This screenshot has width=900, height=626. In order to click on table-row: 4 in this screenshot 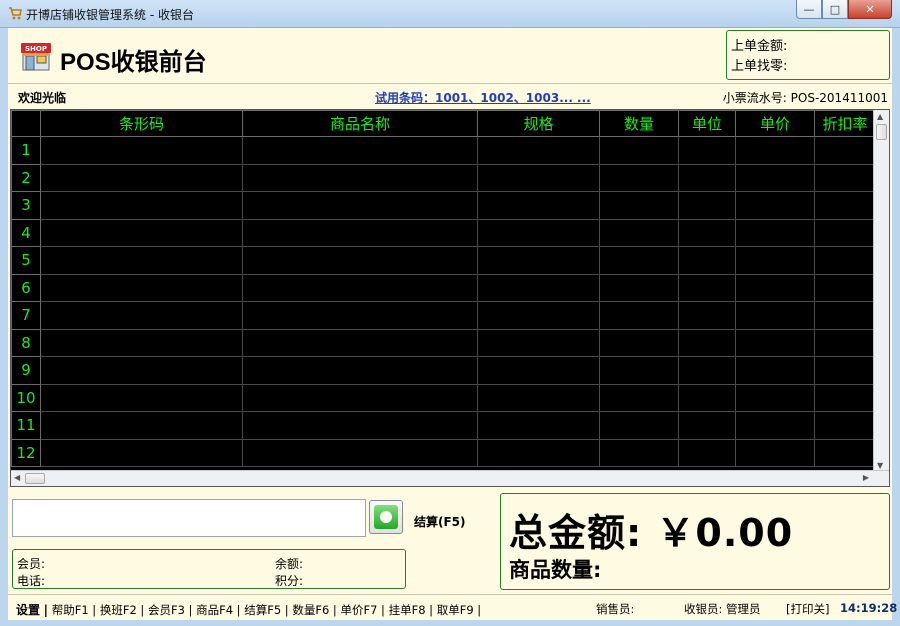, I will do `click(443, 232)`.